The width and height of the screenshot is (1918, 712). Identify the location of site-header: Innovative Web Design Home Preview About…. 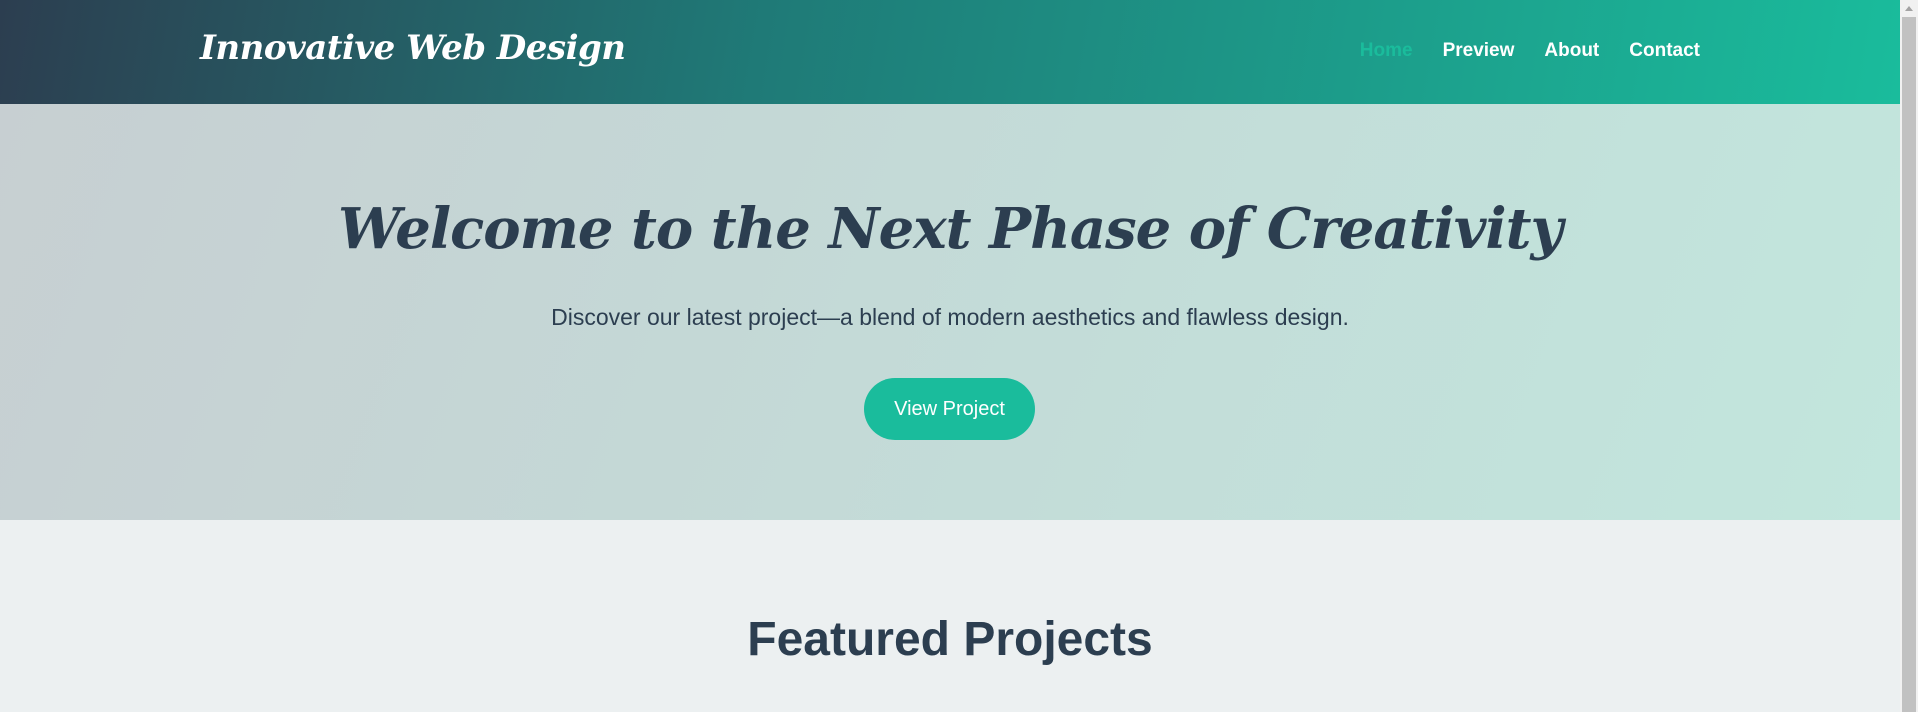
(950, 52).